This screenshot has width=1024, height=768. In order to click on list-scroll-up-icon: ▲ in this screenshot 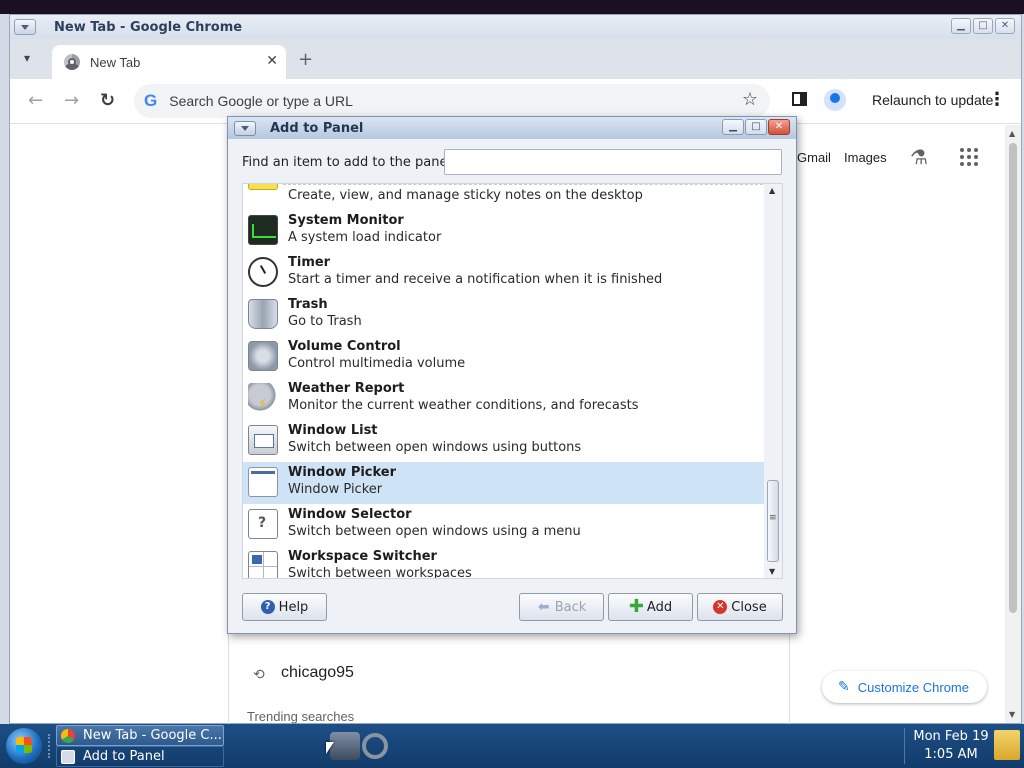, I will do `click(772, 190)`.